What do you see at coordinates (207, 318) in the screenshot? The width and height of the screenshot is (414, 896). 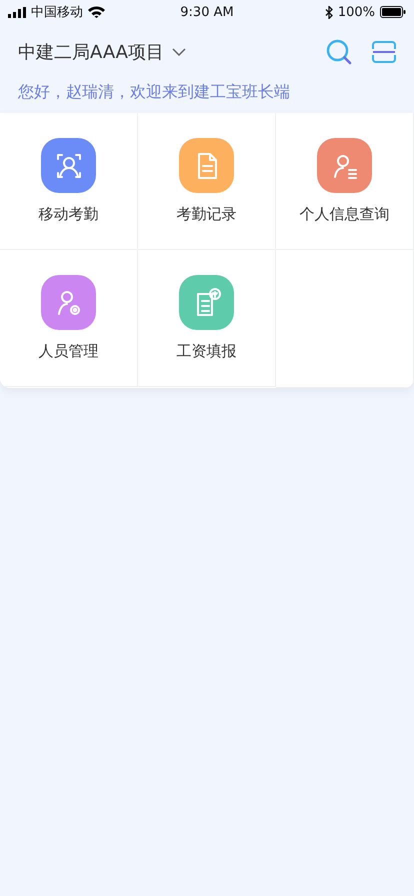 I see `menu-item: 工资填报` at bounding box center [207, 318].